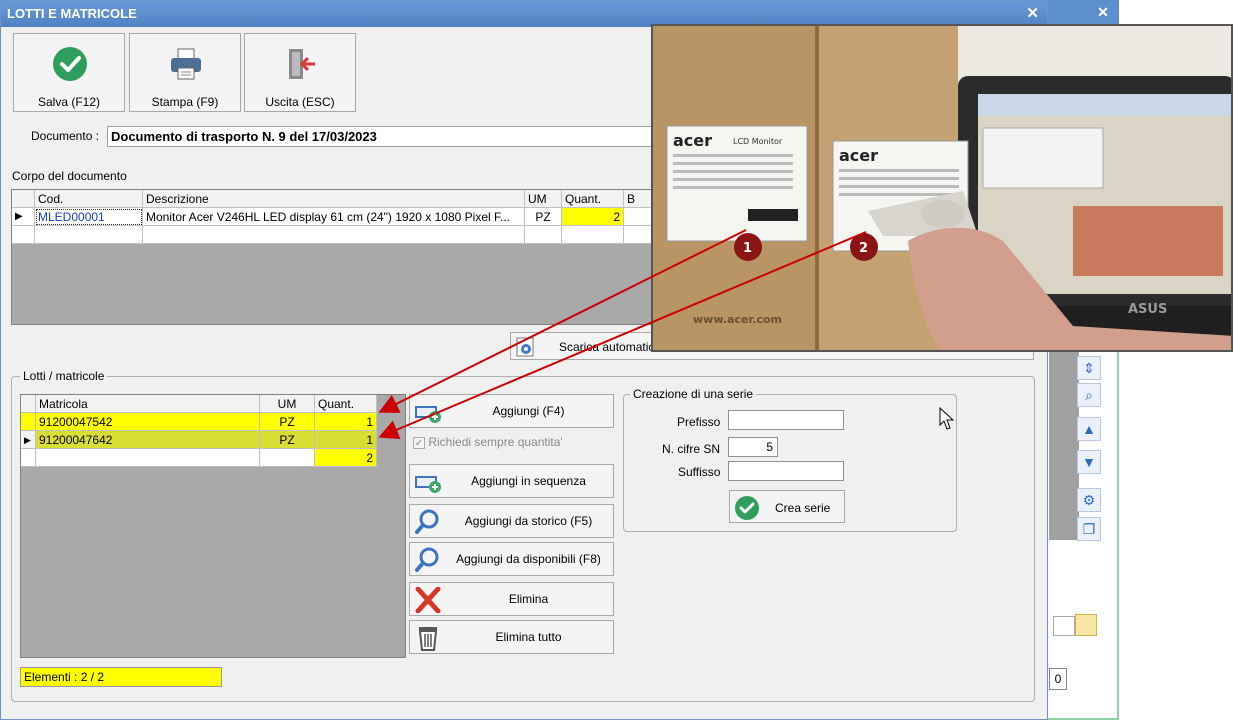 The height and width of the screenshot is (720, 1234). Describe the element at coordinates (525, 347) in the screenshot. I see `gear-document-icon` at that location.